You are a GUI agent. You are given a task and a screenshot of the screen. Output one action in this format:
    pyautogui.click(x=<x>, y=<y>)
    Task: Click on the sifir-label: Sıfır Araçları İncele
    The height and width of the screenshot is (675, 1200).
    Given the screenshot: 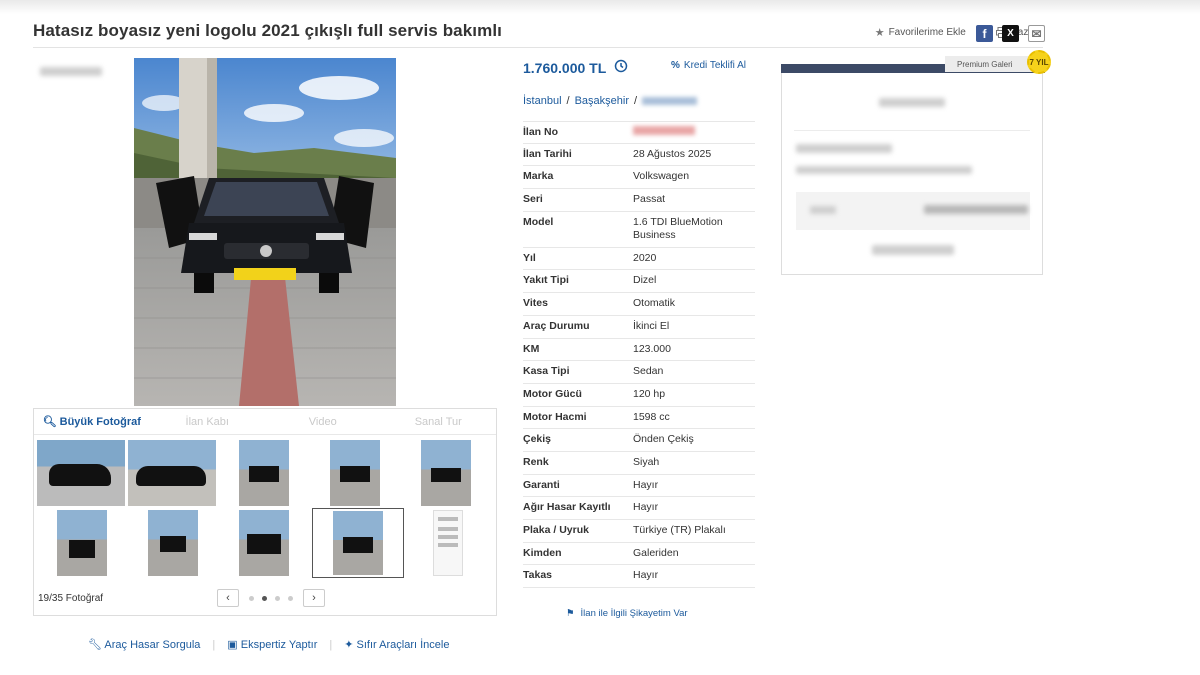 What is the action you would take?
    pyautogui.click(x=403, y=645)
    